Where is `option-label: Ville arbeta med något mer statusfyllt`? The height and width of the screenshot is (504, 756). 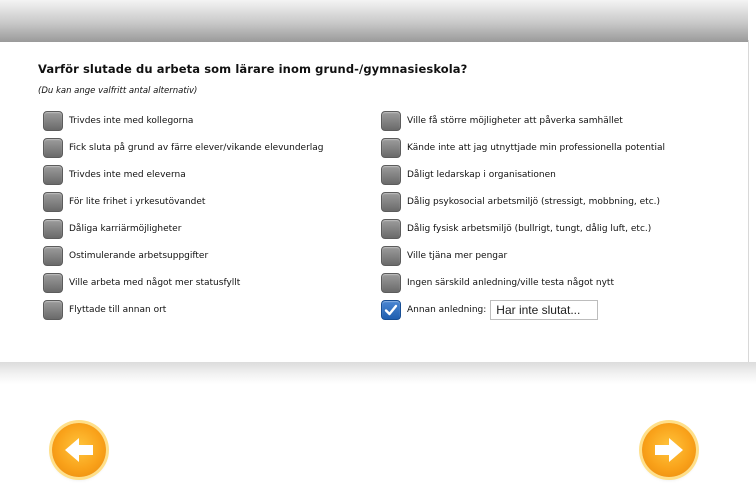 option-label: Ville arbeta med något mer statusfyllt is located at coordinates (155, 283).